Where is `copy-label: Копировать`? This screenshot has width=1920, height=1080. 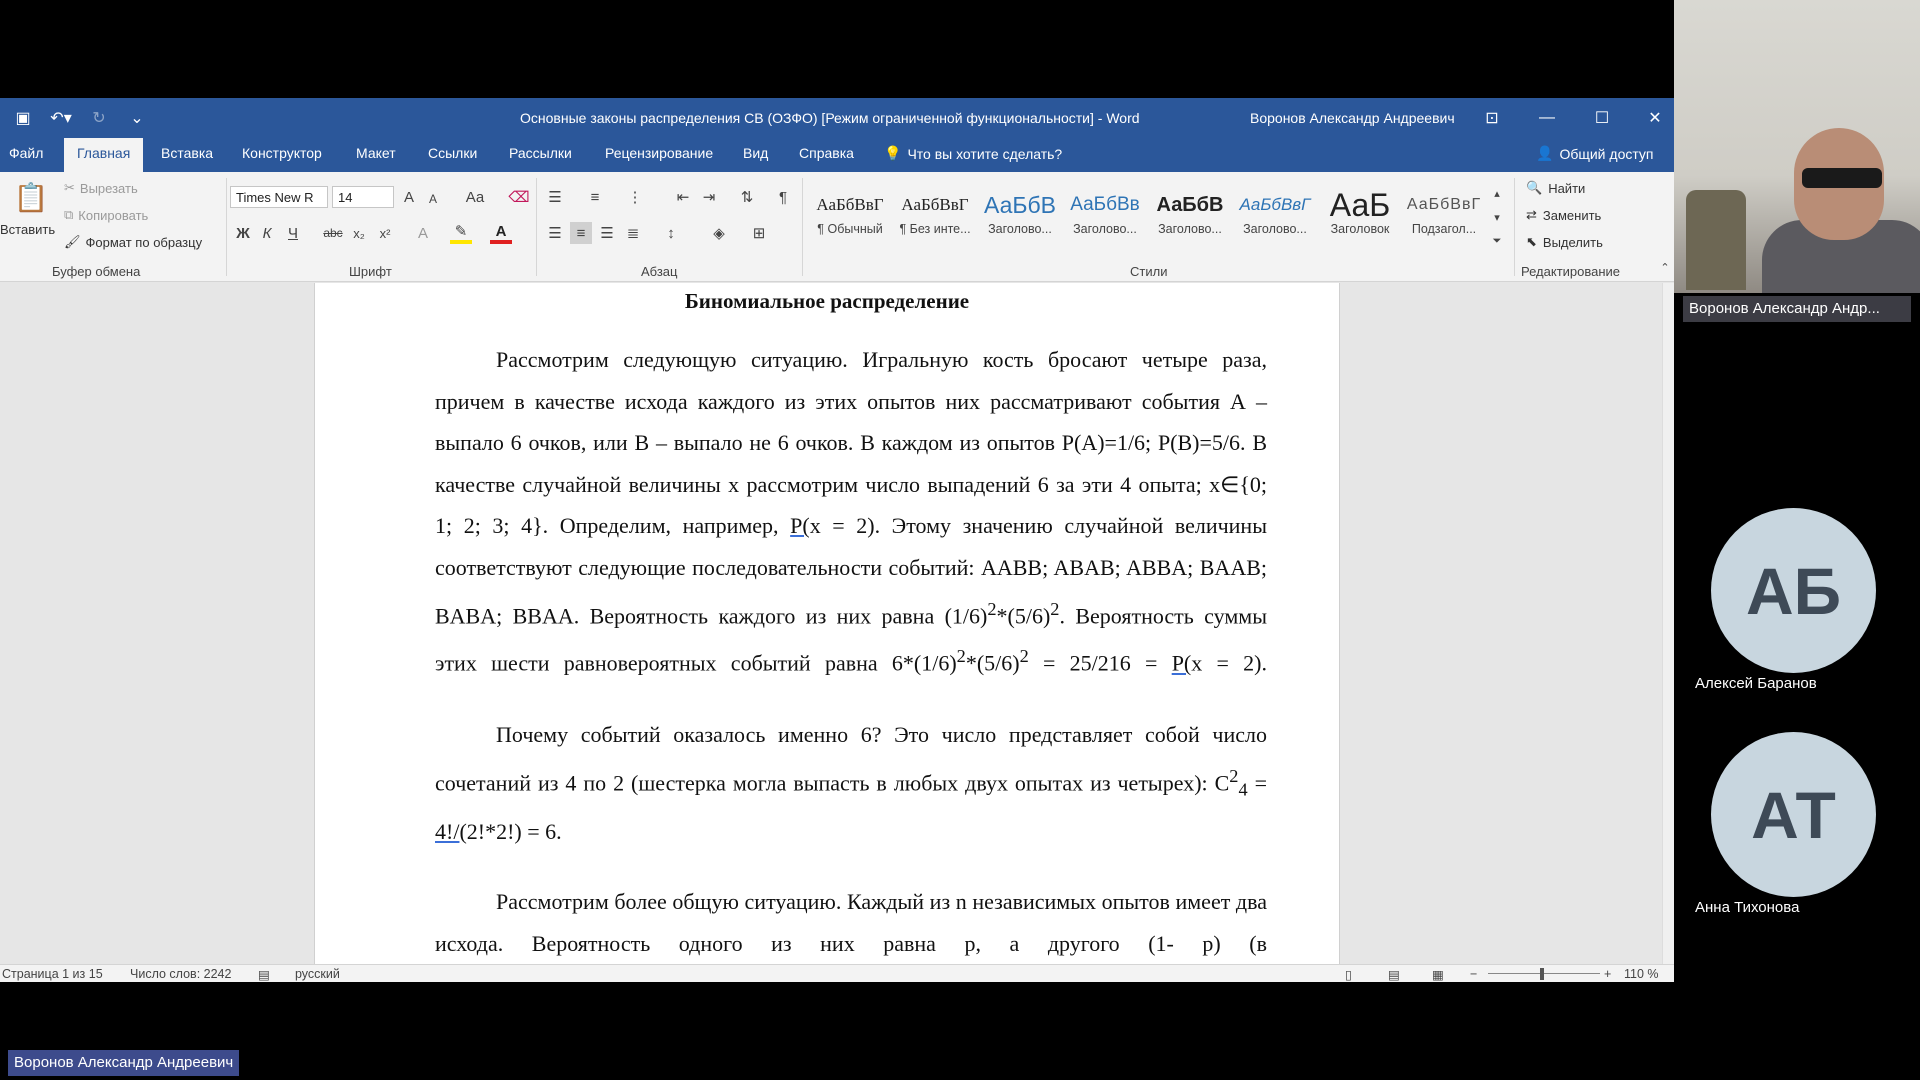 copy-label: Копировать is located at coordinates (113, 215).